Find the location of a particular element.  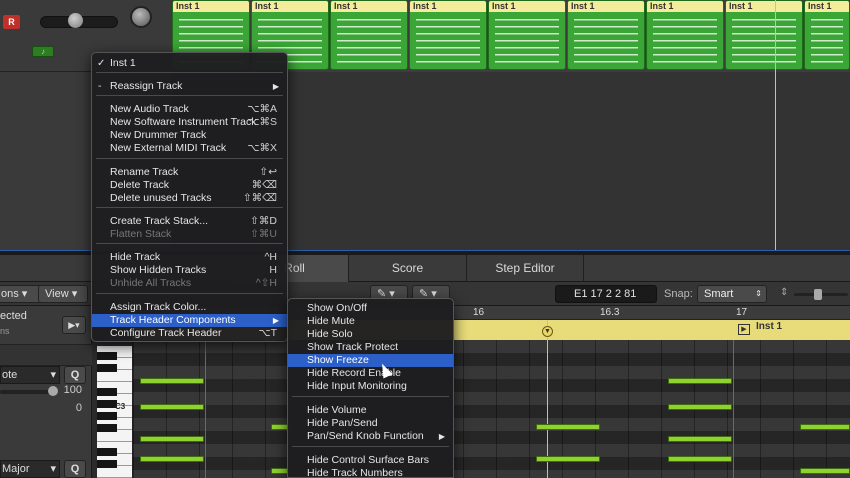

menu-item-new-external-midi-track: New External MIDI Track ⌥⌘X is located at coordinates (189, 148).